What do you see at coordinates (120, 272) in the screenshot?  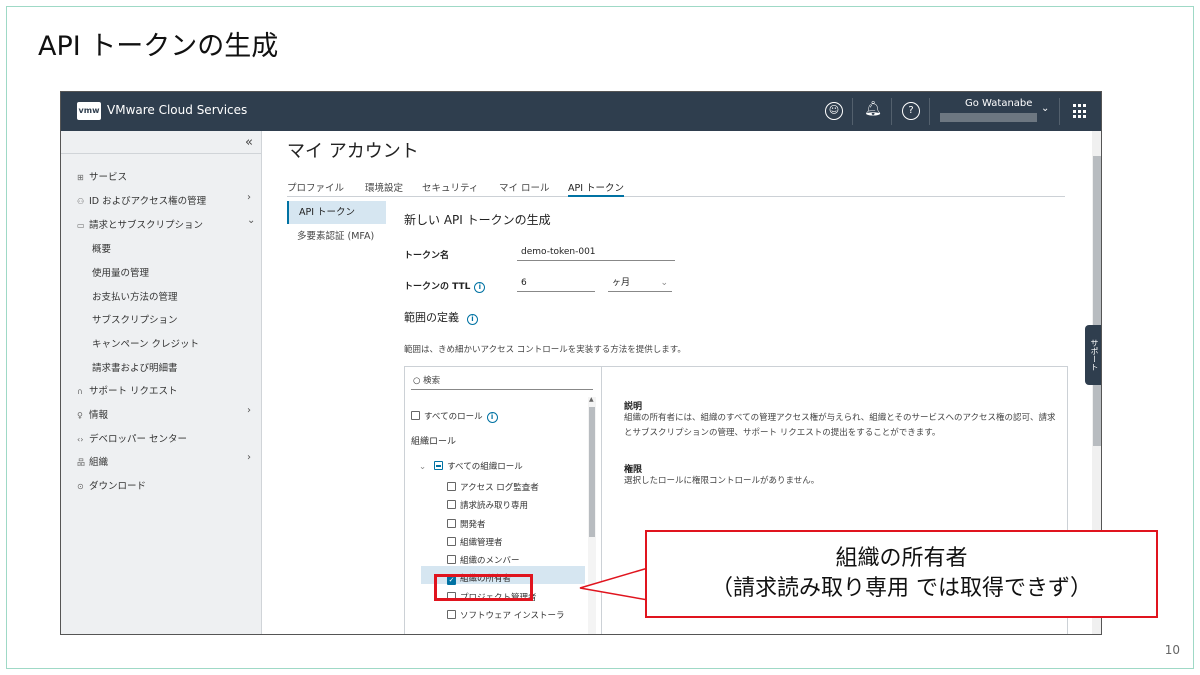 I see `sidebar-item-usage: 使用量の管理` at bounding box center [120, 272].